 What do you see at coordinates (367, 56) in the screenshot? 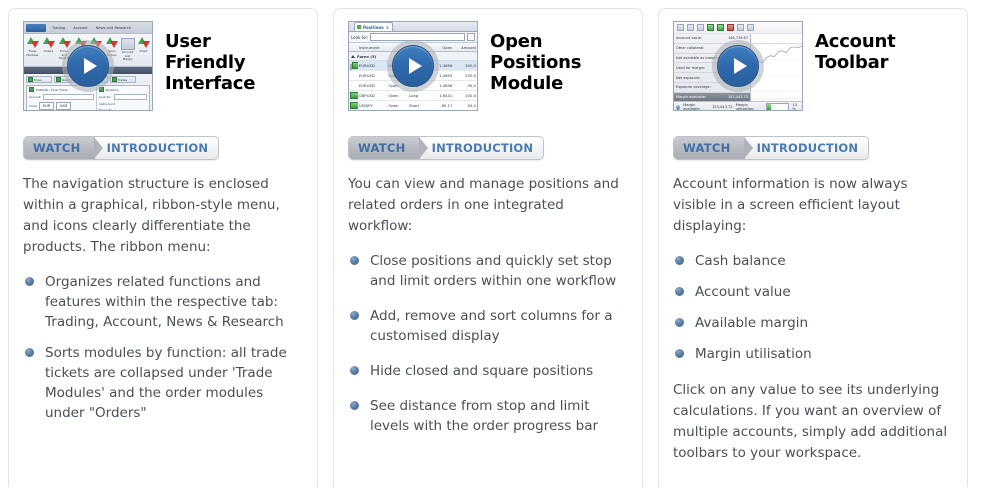
I see `group-label: Forex (5)` at bounding box center [367, 56].